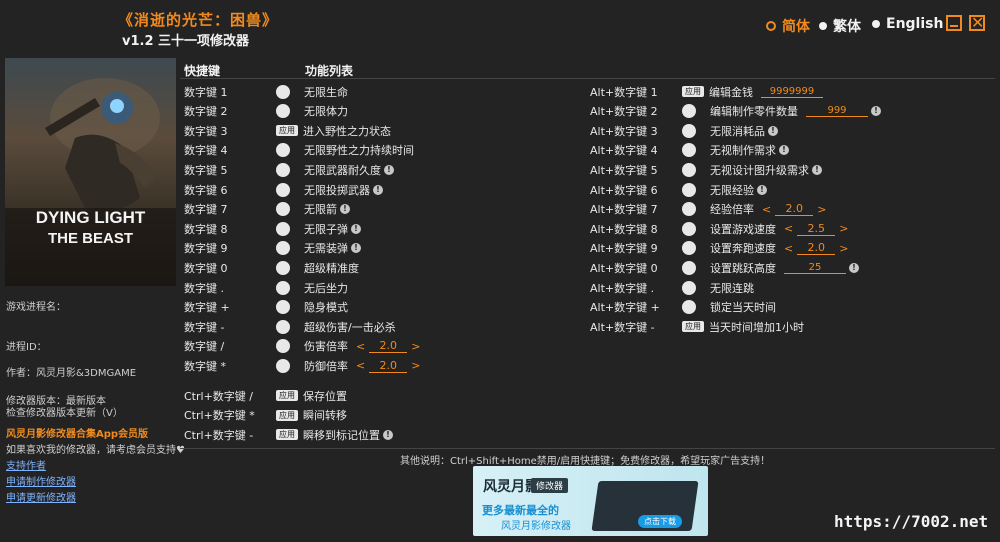  I want to click on cheat-row: Ctrl+数字键 / 应用 保存位置, so click(265, 395).